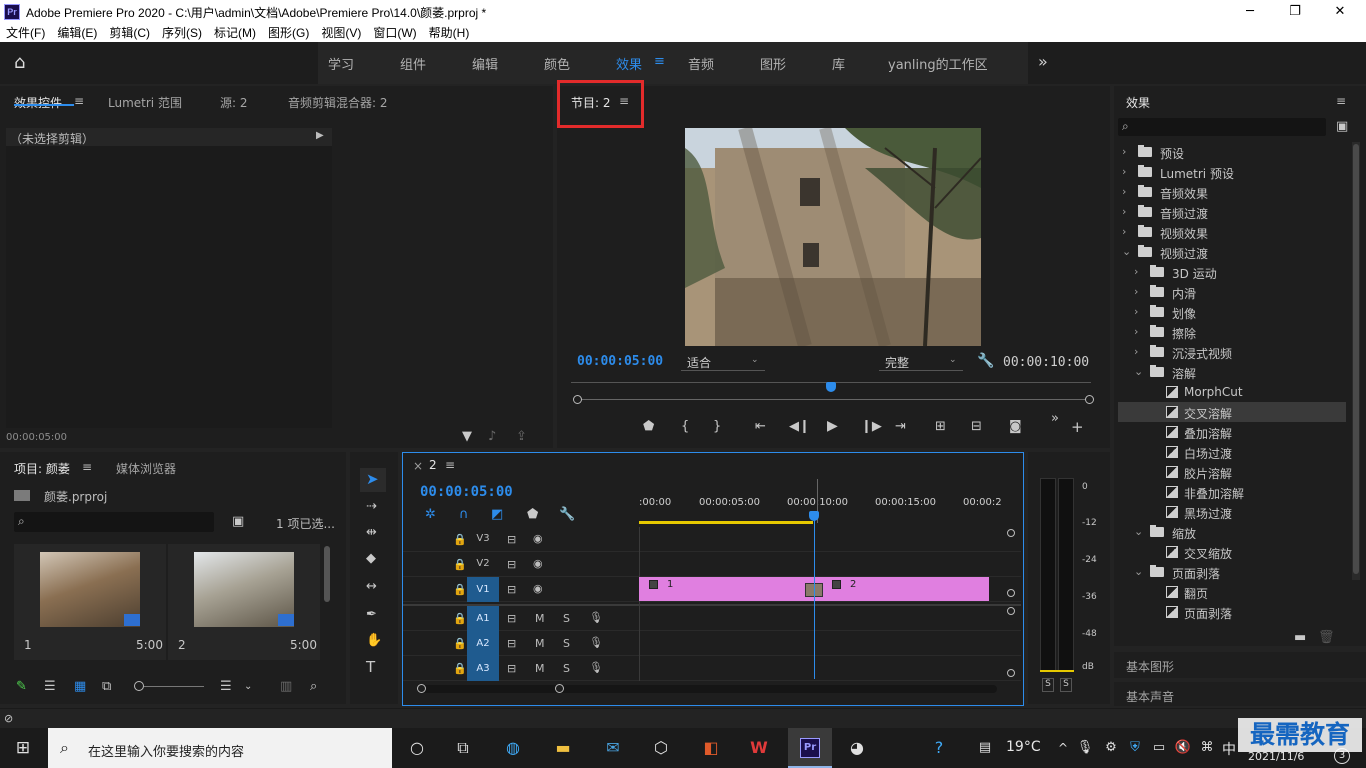  I want to click on effect-controls-menu-icon: ≡, so click(79, 101).